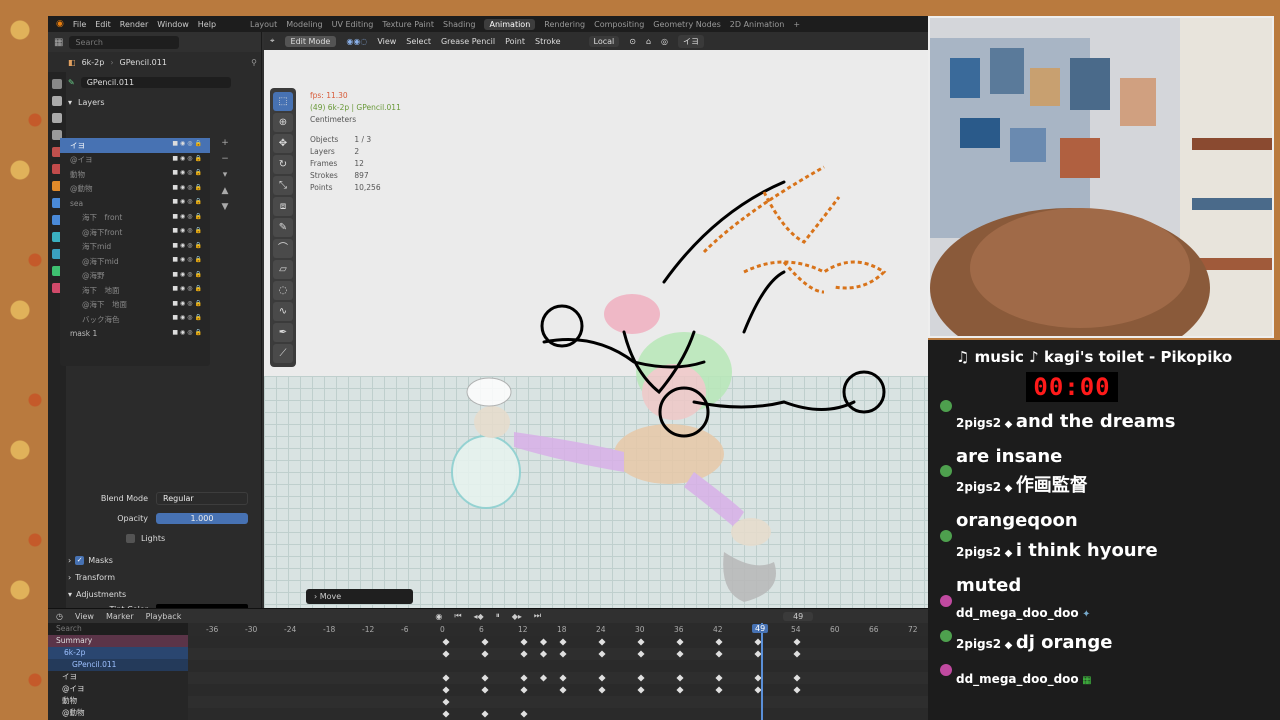 The height and width of the screenshot is (720, 1280). I want to click on lights-checkbox, so click(130, 538).